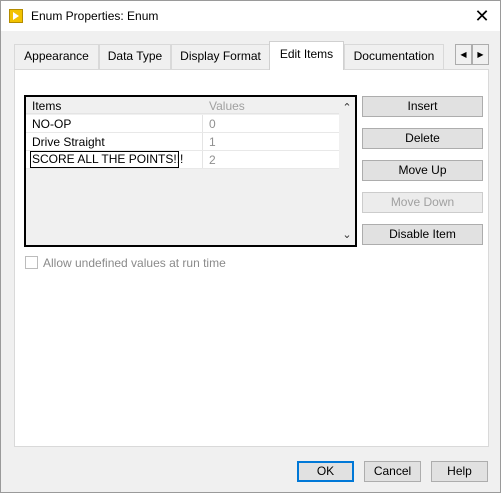  Describe the element at coordinates (306, 55) in the screenshot. I see `tab-edit-items: Edit Items` at that location.